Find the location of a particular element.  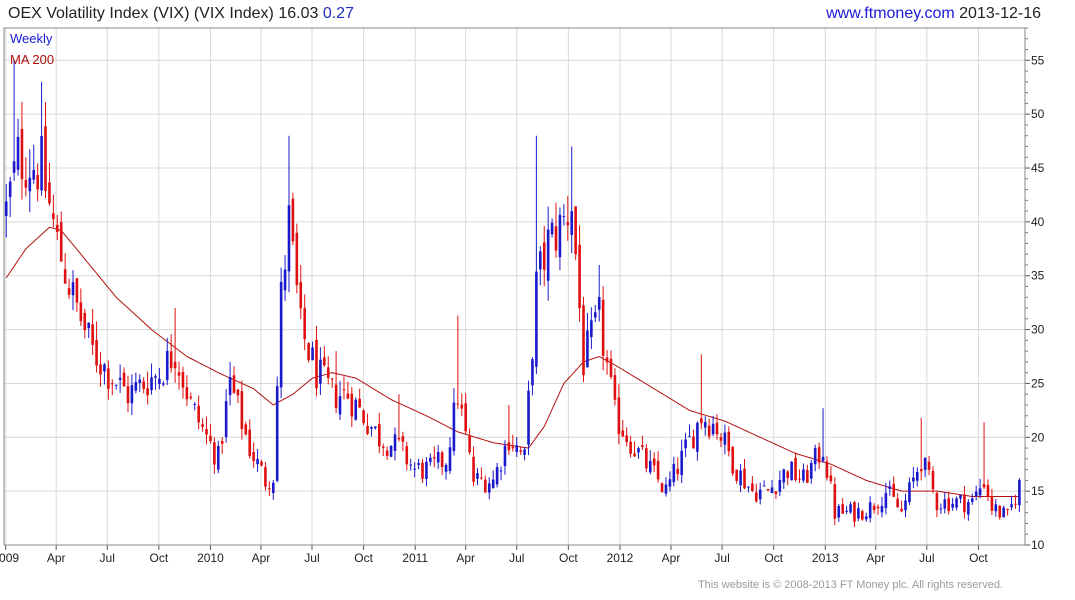

y-tick-label: 25 is located at coordinates (1038, 383).